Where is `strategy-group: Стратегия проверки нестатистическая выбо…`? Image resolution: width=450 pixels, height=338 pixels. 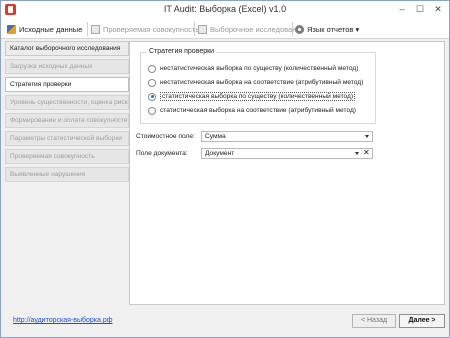
strategy-group: Стратегия проверки нестатистическая выбо… is located at coordinates (258, 86).